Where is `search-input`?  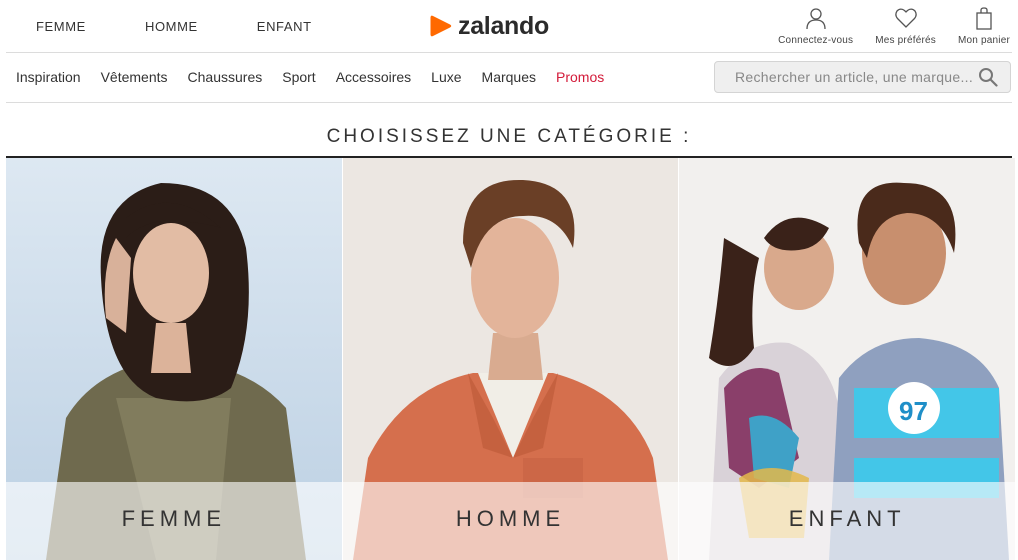 search-input is located at coordinates (846, 77).